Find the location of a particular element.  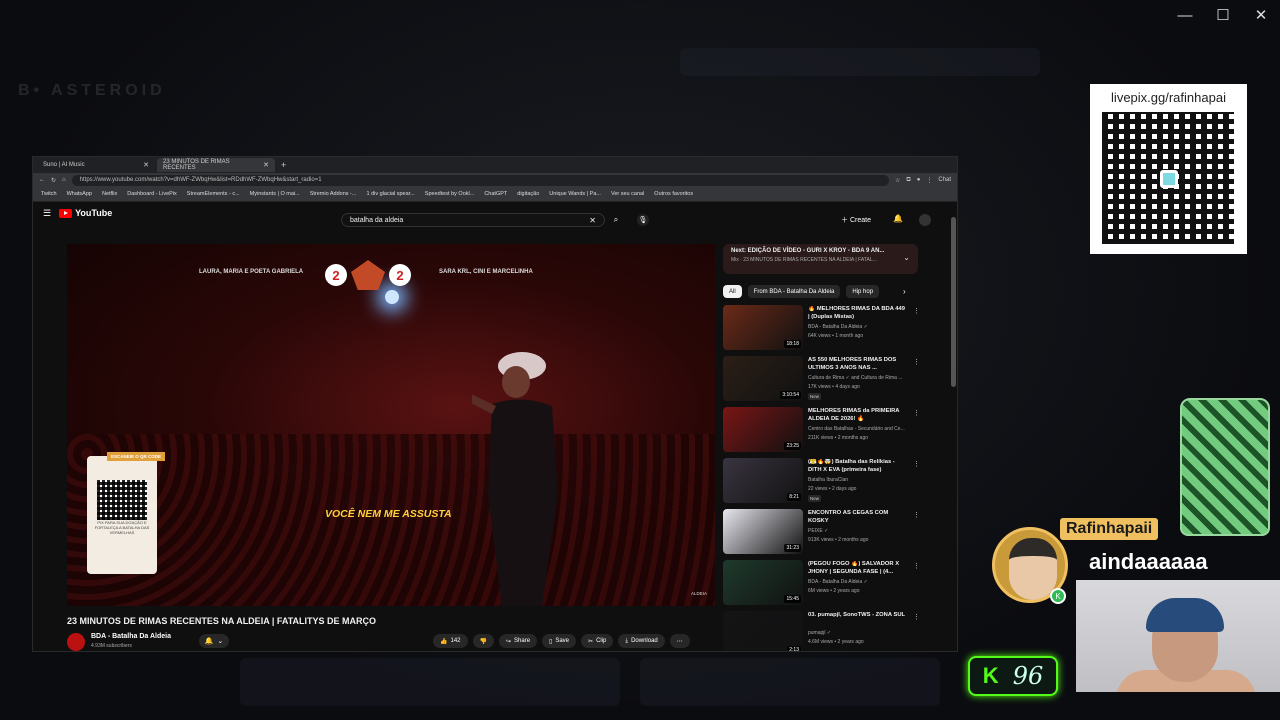

recommendation-thumbnail: 18:18 is located at coordinates (763, 327).